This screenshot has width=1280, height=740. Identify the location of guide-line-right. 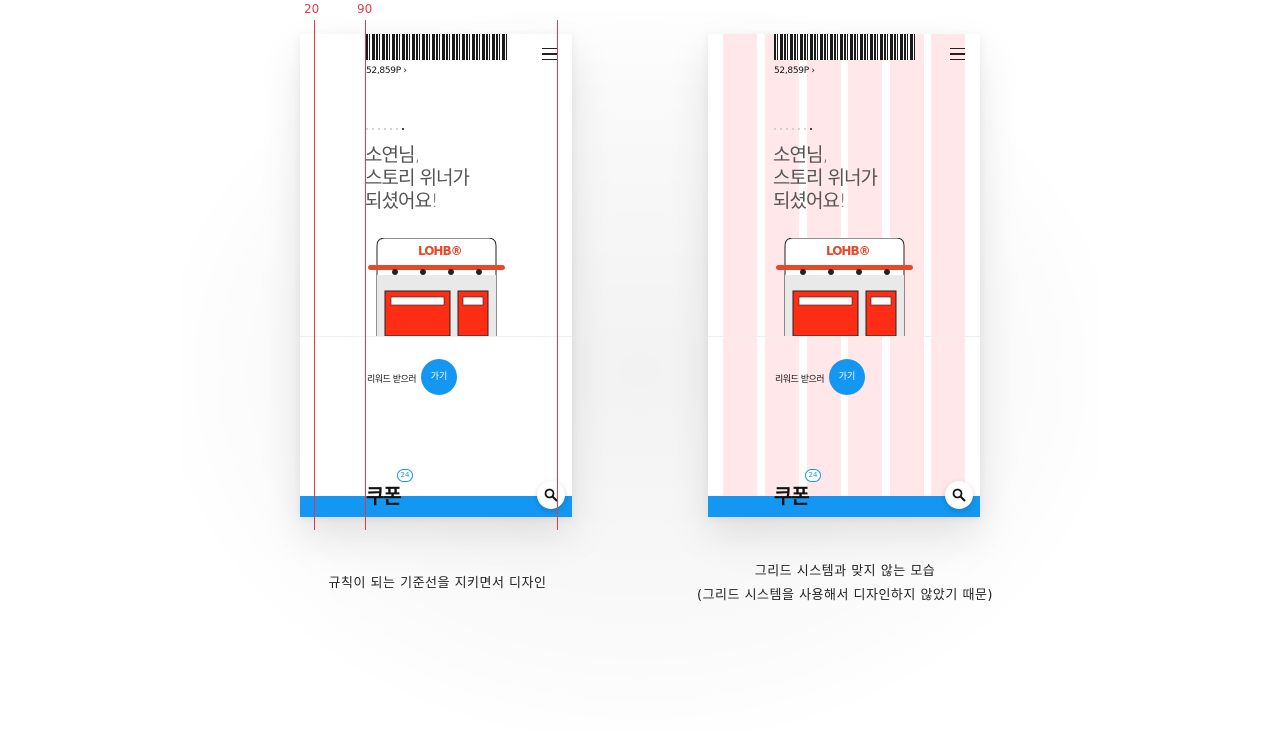
(557, 275).